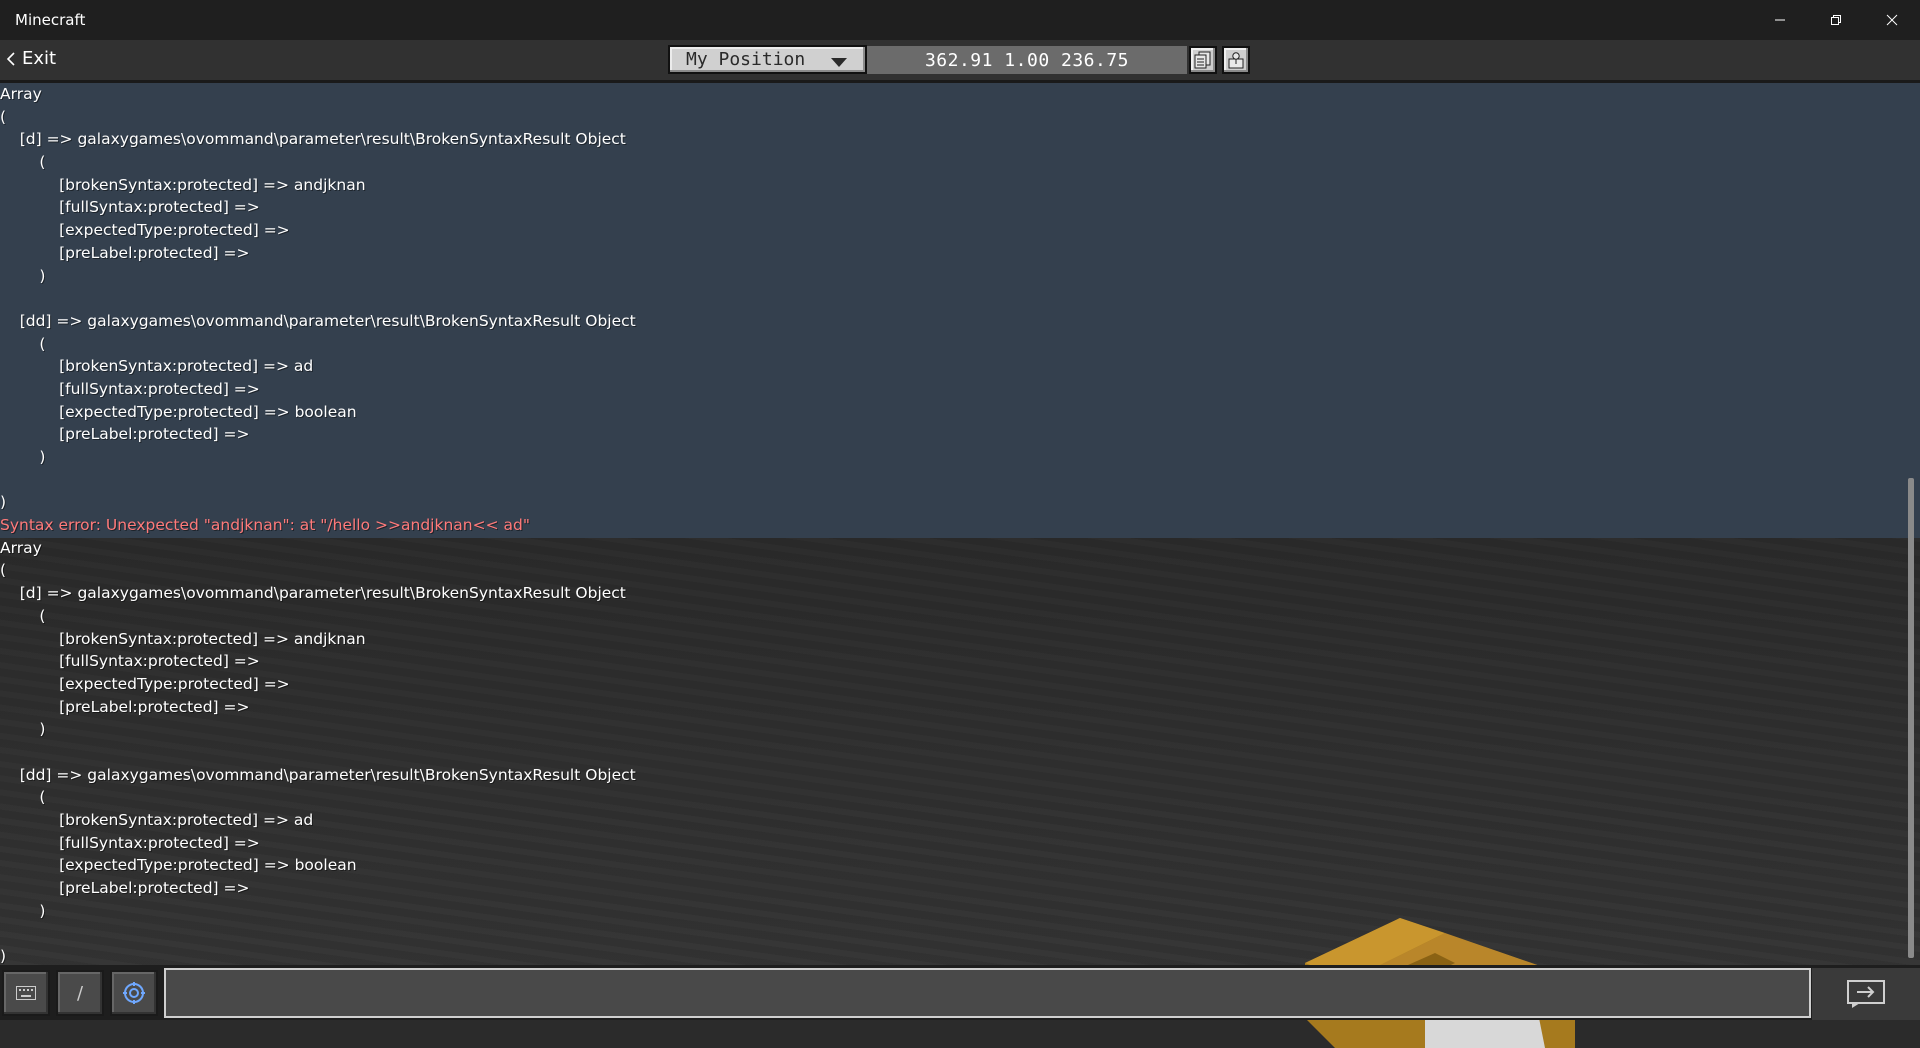 This screenshot has width=1920, height=1048. What do you see at coordinates (1027, 60) in the screenshot?
I see `coordinates-readout: 362.91 1.00 236.75` at bounding box center [1027, 60].